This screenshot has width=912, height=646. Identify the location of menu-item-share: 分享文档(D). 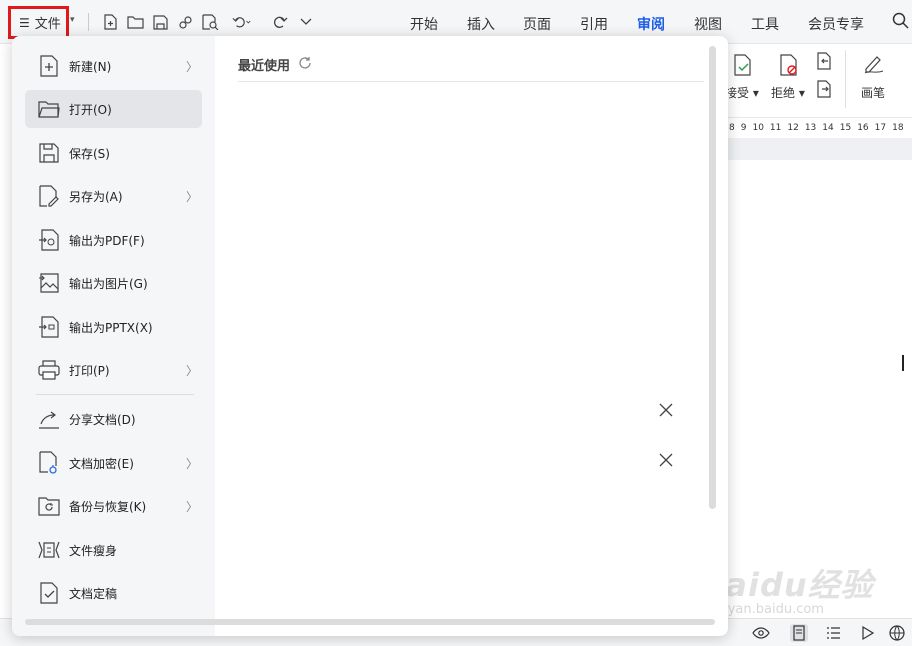
(113, 419).